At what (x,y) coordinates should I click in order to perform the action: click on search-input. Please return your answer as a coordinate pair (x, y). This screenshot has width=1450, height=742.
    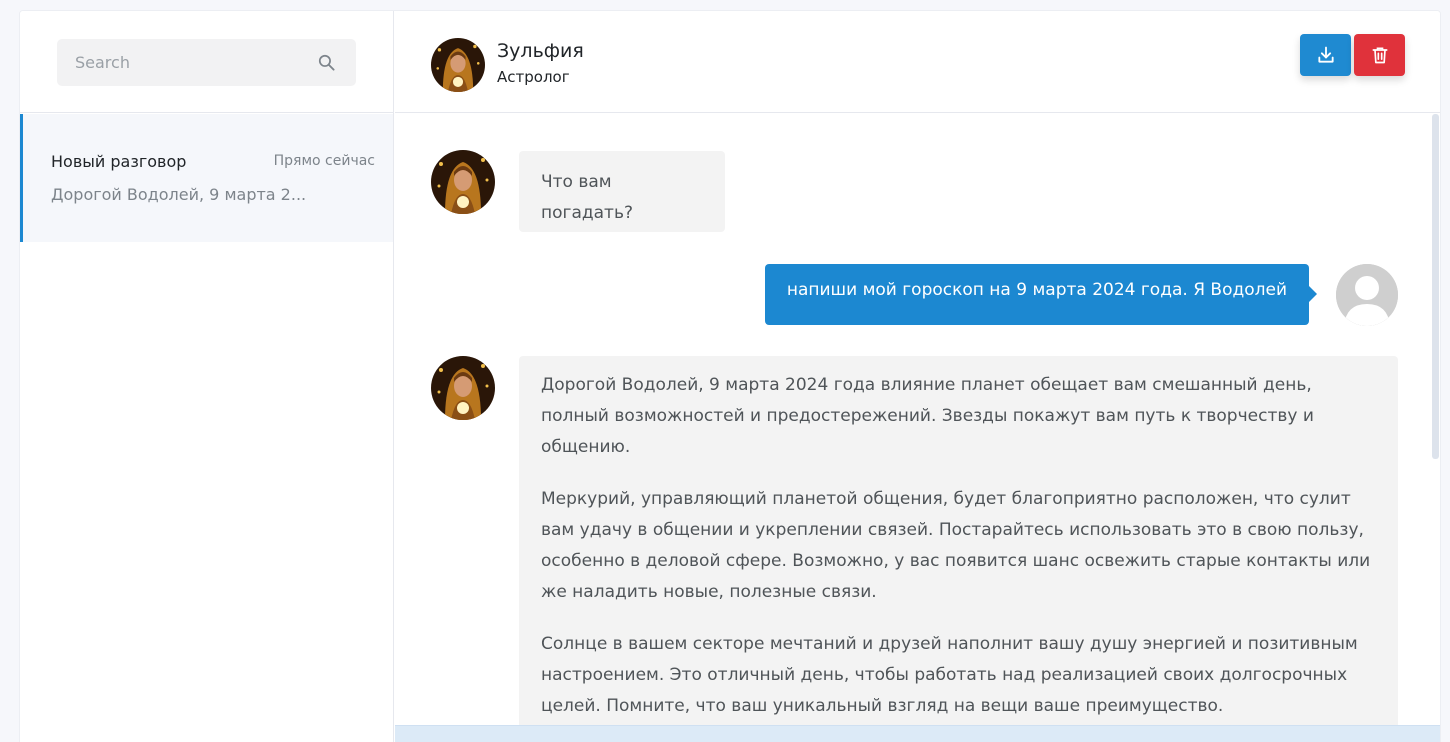
    Looking at the image, I should click on (206, 62).